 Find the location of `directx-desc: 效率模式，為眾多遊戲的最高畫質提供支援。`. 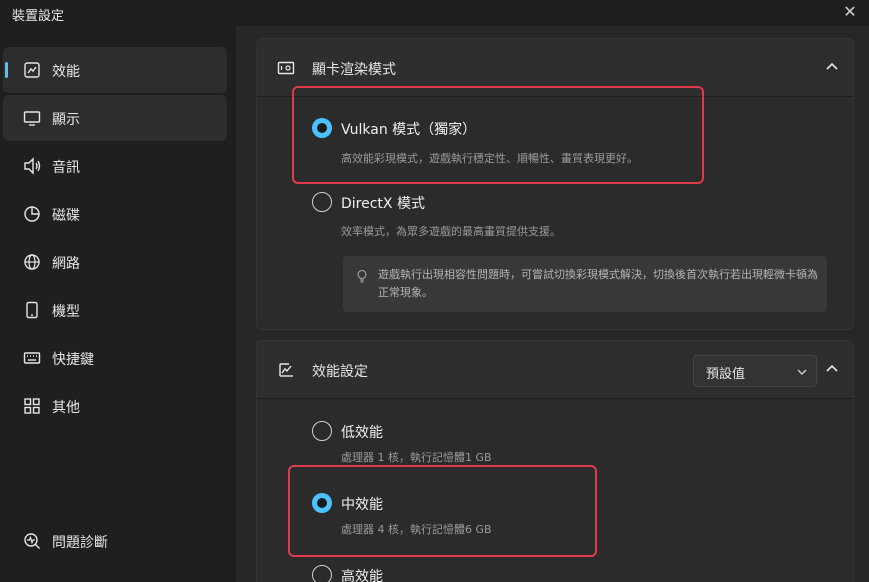

directx-desc: 效率模式，為眾多遊戲的最高畫質提供支援。 is located at coordinates (451, 231).